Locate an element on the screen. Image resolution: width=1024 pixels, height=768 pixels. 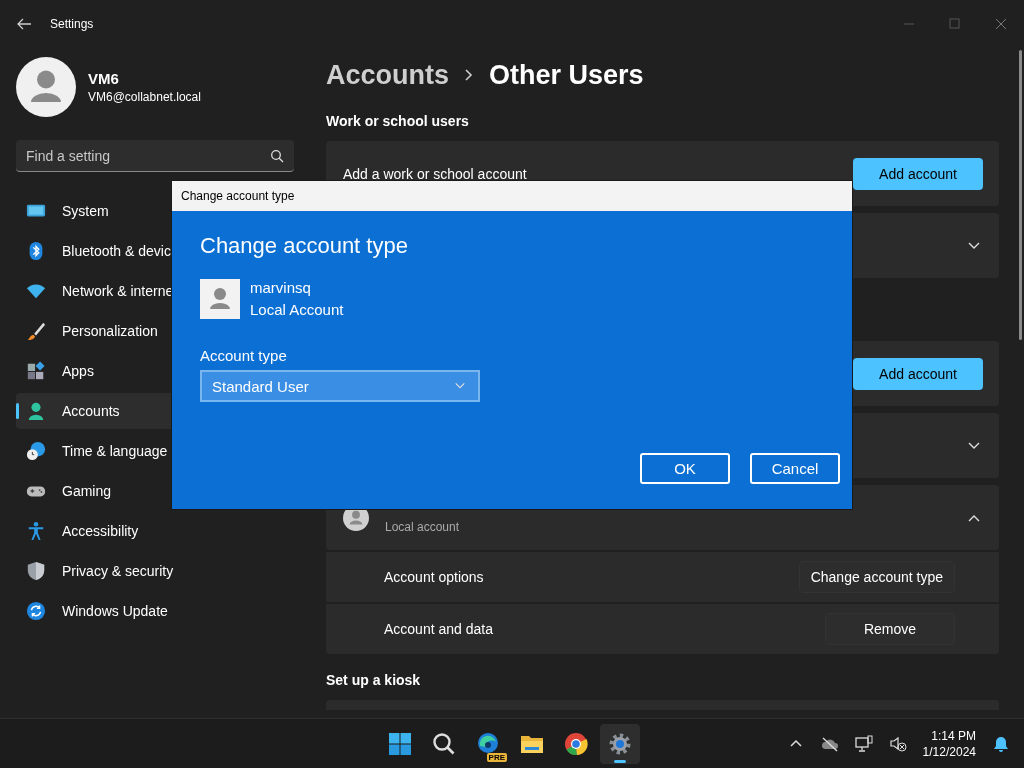
preview-badge: PRE is located at coordinates (496, 757).